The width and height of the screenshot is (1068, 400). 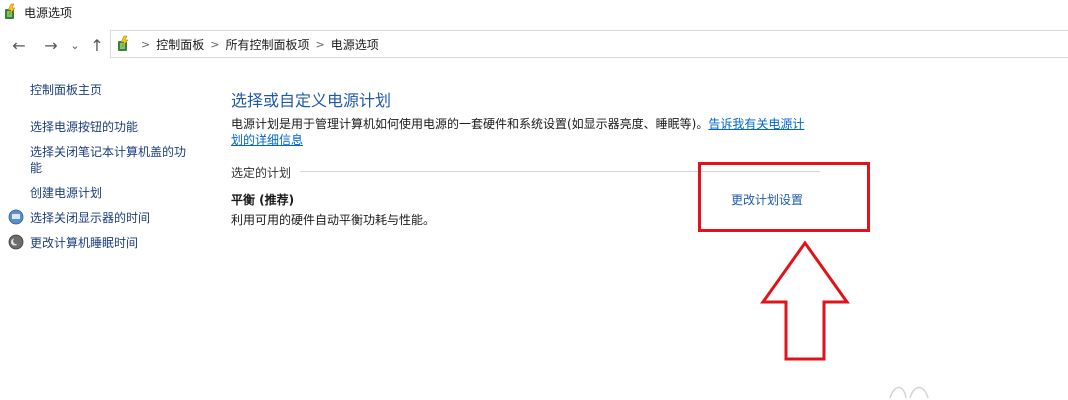 I want to click on monitor-shield-icon, so click(x=16, y=217).